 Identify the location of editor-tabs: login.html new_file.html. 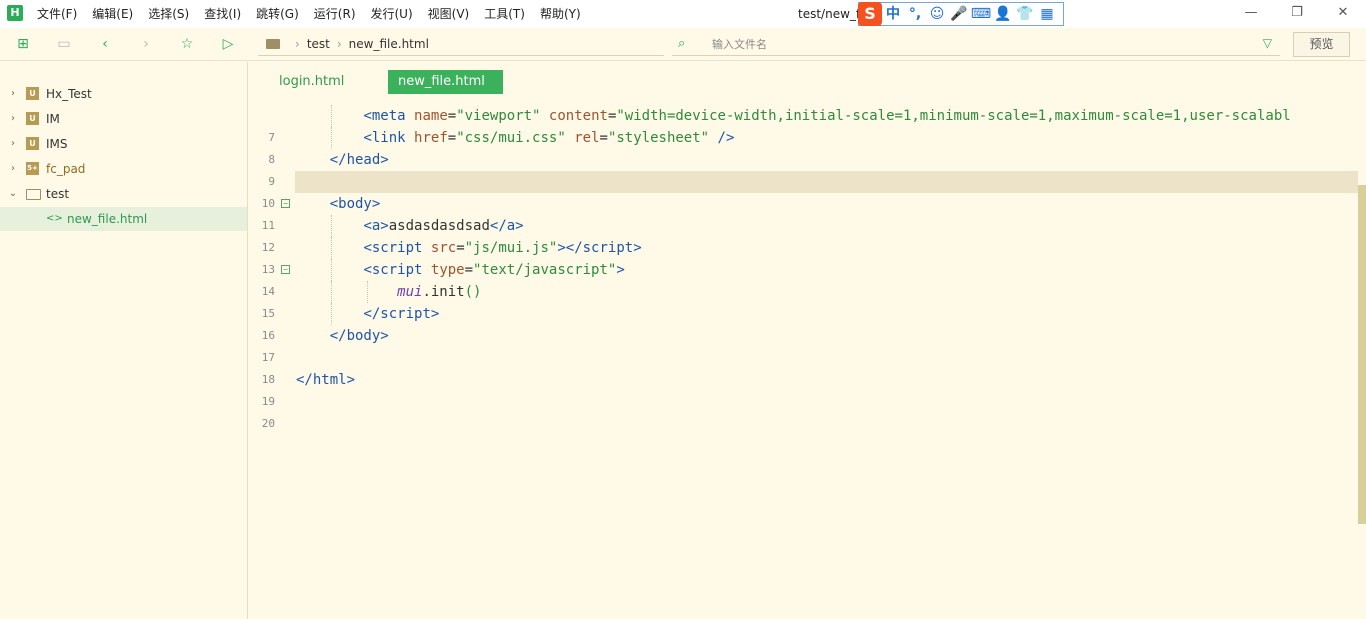
(807, 82).